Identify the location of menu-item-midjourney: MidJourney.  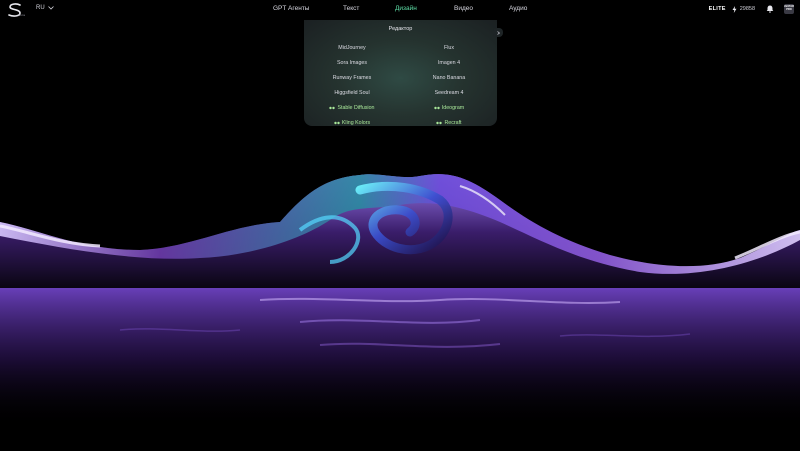
(352, 47).